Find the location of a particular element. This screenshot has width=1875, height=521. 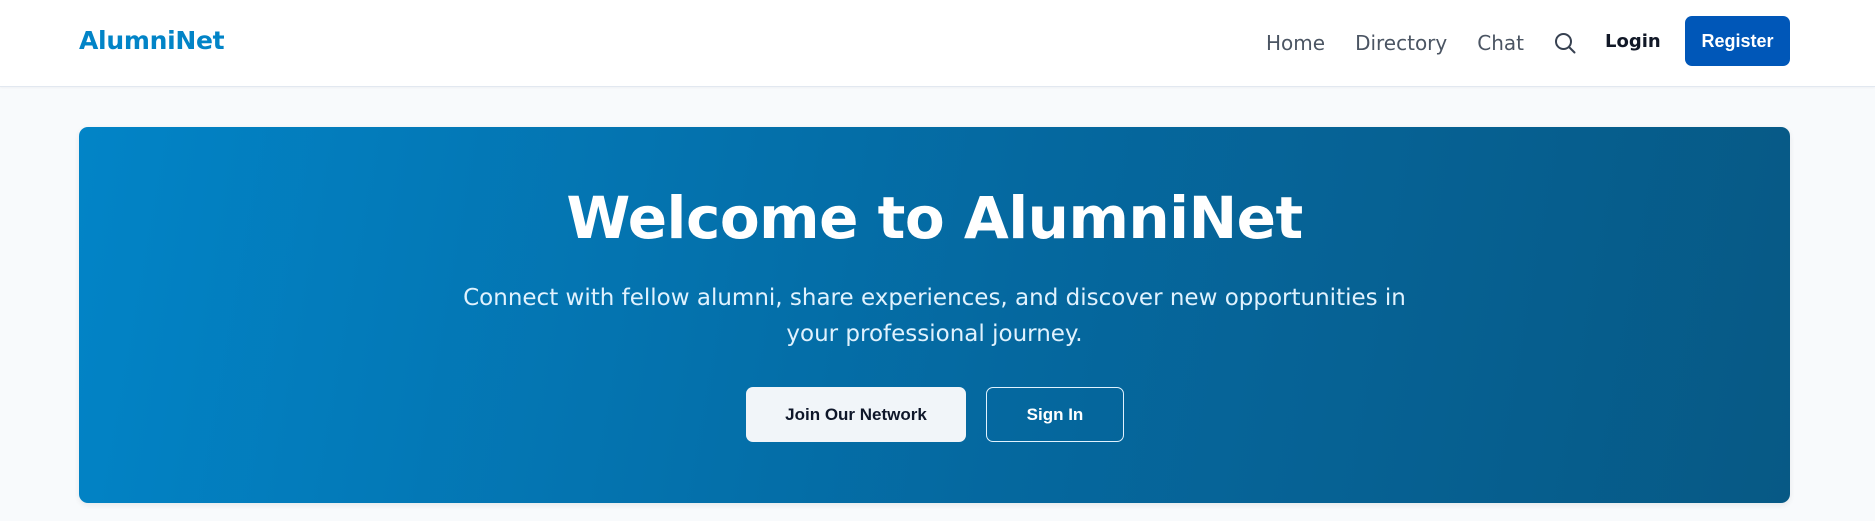

main-nav: Home Directory Chat is located at coordinates (1422, 43).